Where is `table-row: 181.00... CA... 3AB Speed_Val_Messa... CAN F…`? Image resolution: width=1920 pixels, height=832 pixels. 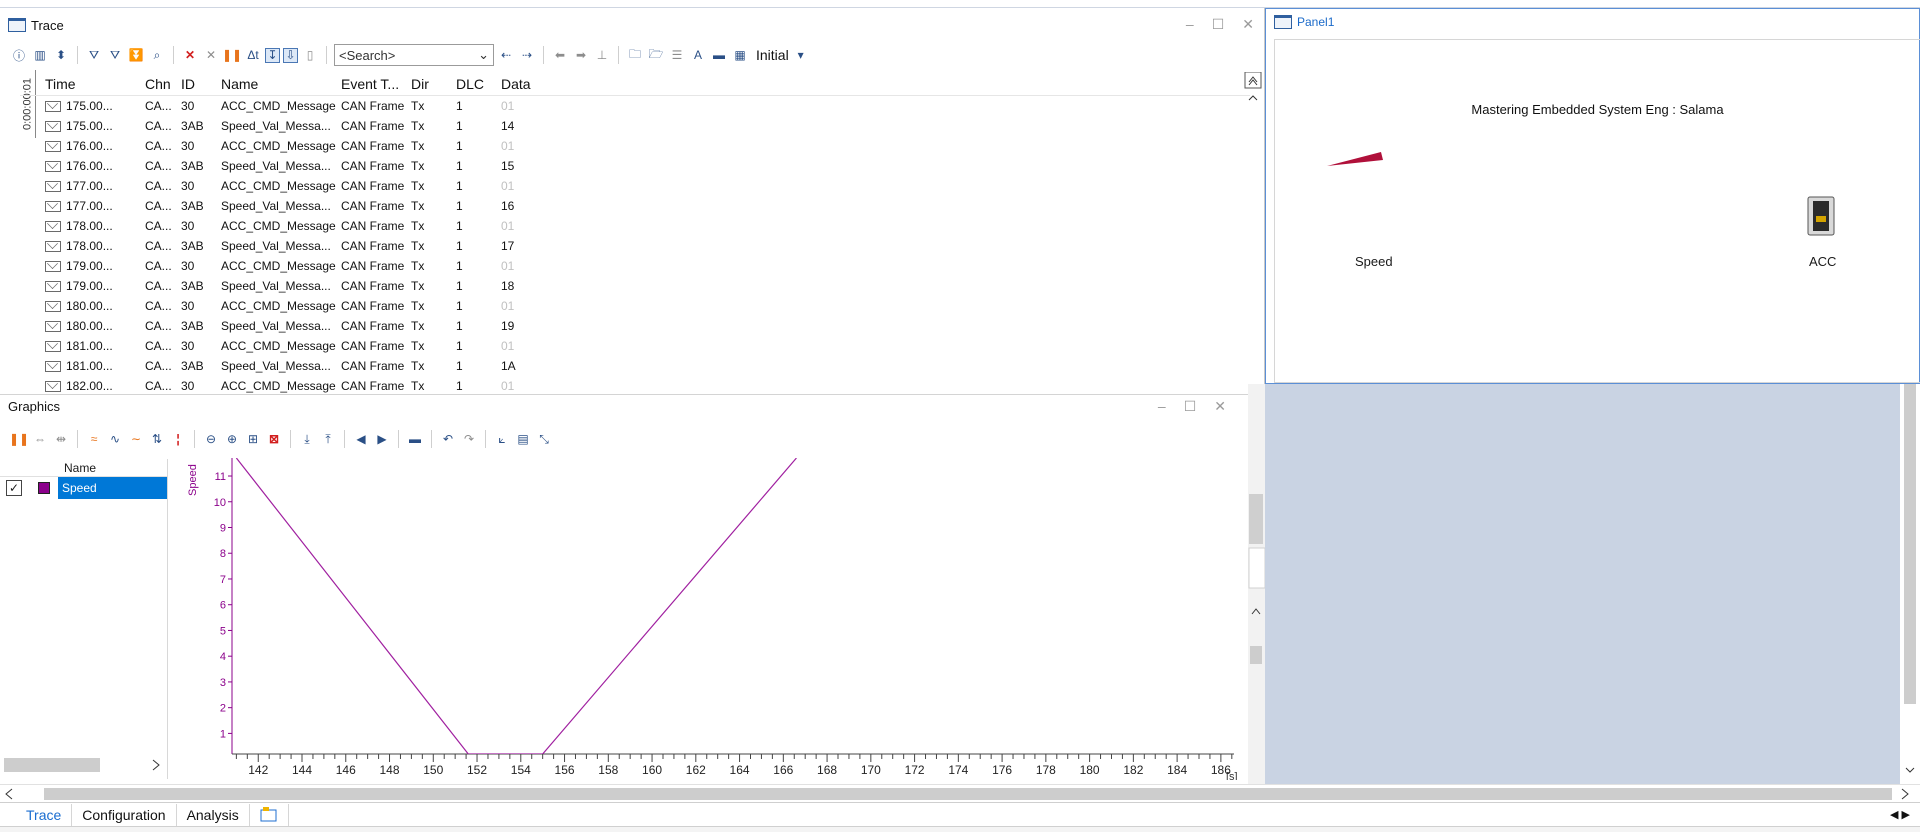
table-row: 181.00... CA... 3AB Speed_Val_Messa... CAN F… is located at coordinates (635, 366).